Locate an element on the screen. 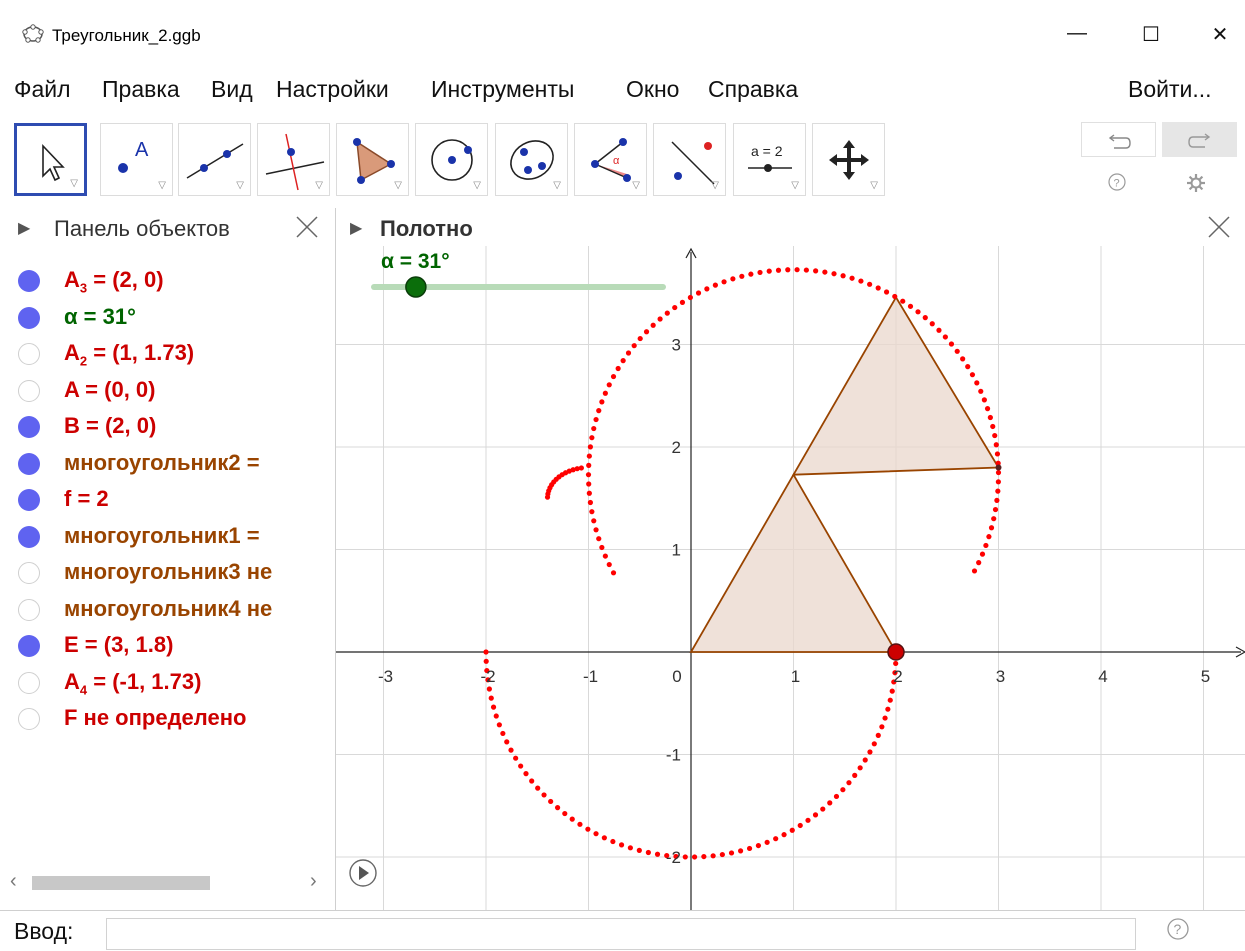 The image size is (1245, 951). reflect-tool-button: ▽ is located at coordinates (689, 159).